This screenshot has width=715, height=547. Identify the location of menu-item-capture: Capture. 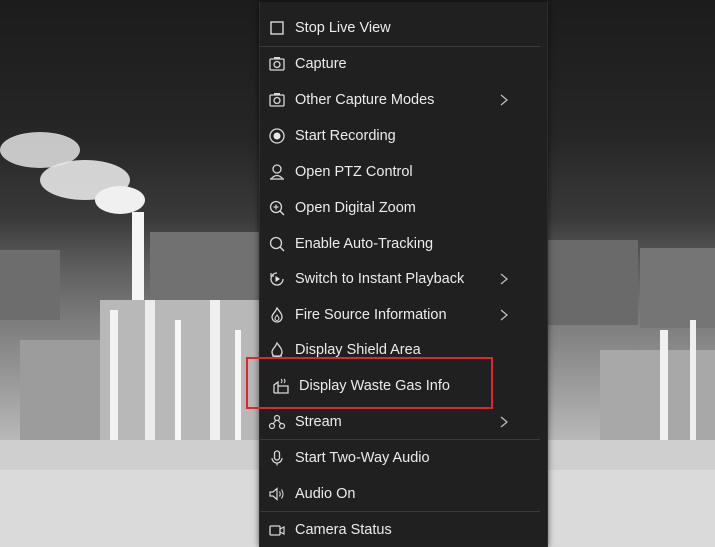
(403, 64).